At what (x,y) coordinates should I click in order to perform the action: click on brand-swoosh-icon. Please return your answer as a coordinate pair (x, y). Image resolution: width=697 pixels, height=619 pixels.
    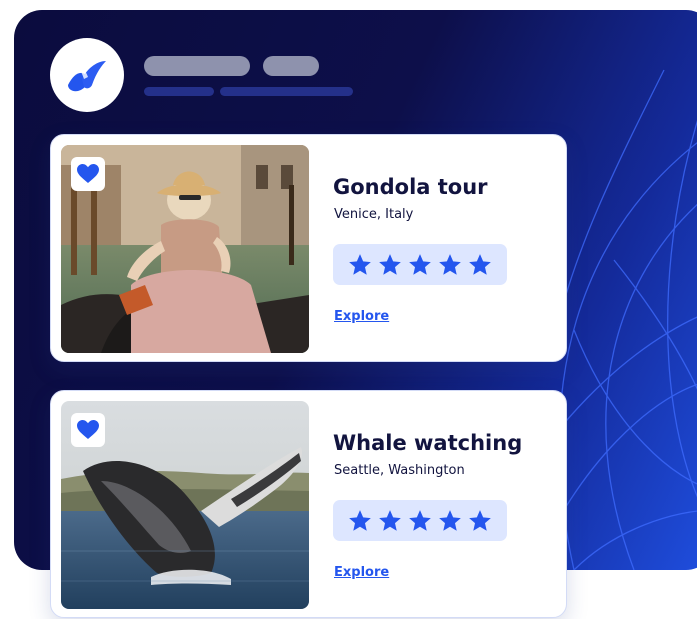
    Looking at the image, I should click on (87, 76).